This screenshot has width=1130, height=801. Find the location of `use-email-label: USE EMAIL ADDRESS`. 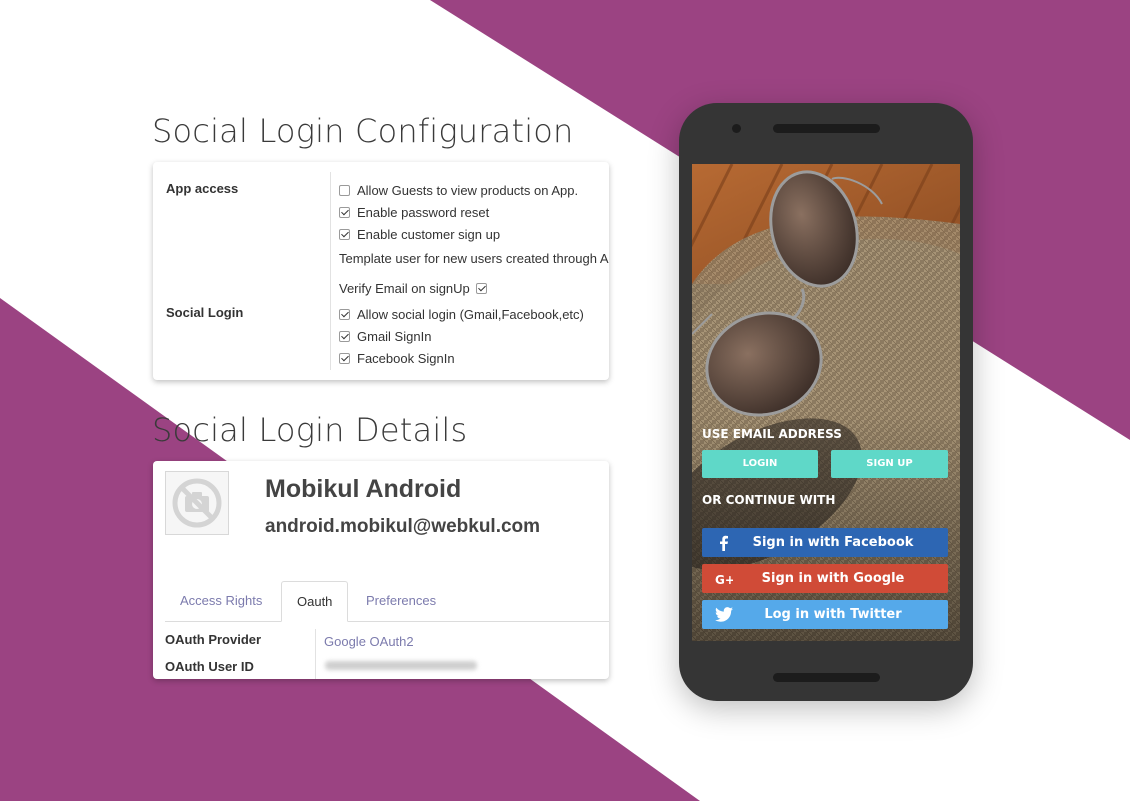

use-email-label: USE EMAIL ADDRESS is located at coordinates (772, 434).